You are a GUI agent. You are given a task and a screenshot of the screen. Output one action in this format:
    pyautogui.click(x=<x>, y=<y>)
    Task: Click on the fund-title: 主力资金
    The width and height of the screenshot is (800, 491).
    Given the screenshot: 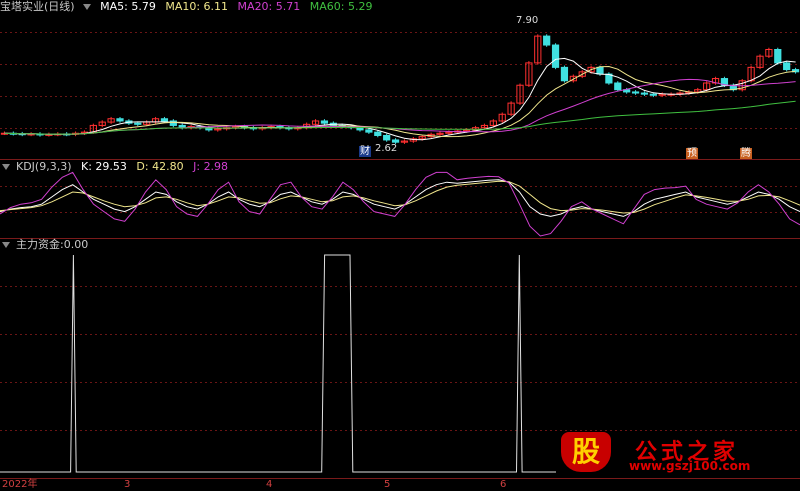 What is the action you would take?
    pyautogui.click(x=38, y=244)
    